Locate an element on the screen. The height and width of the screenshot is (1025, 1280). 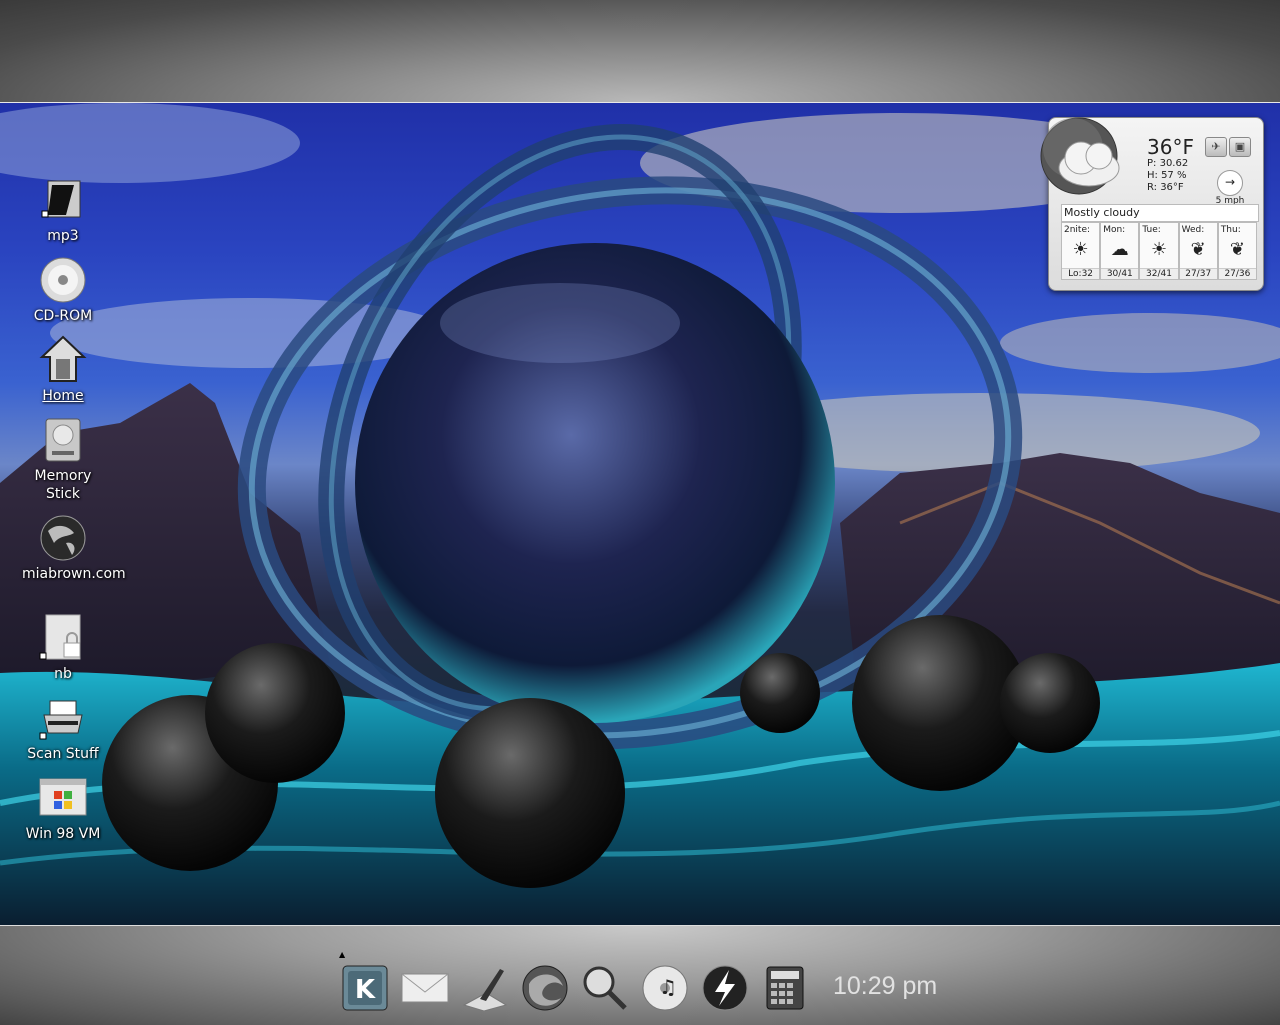
desktop-icon-cdrom: CD-ROM is located at coordinates (63, 290).